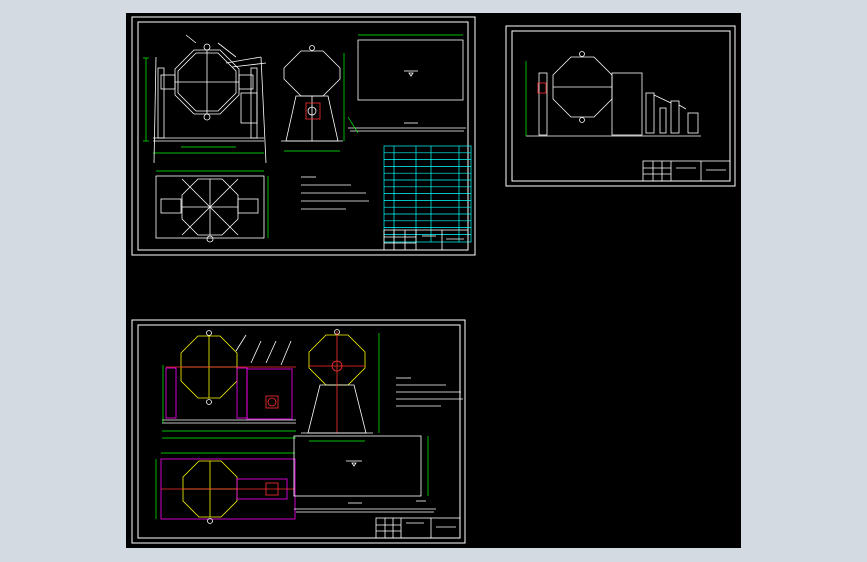  What do you see at coordinates (212, 206) in the screenshot?
I see `sheet-1-plan-view` at bounding box center [212, 206].